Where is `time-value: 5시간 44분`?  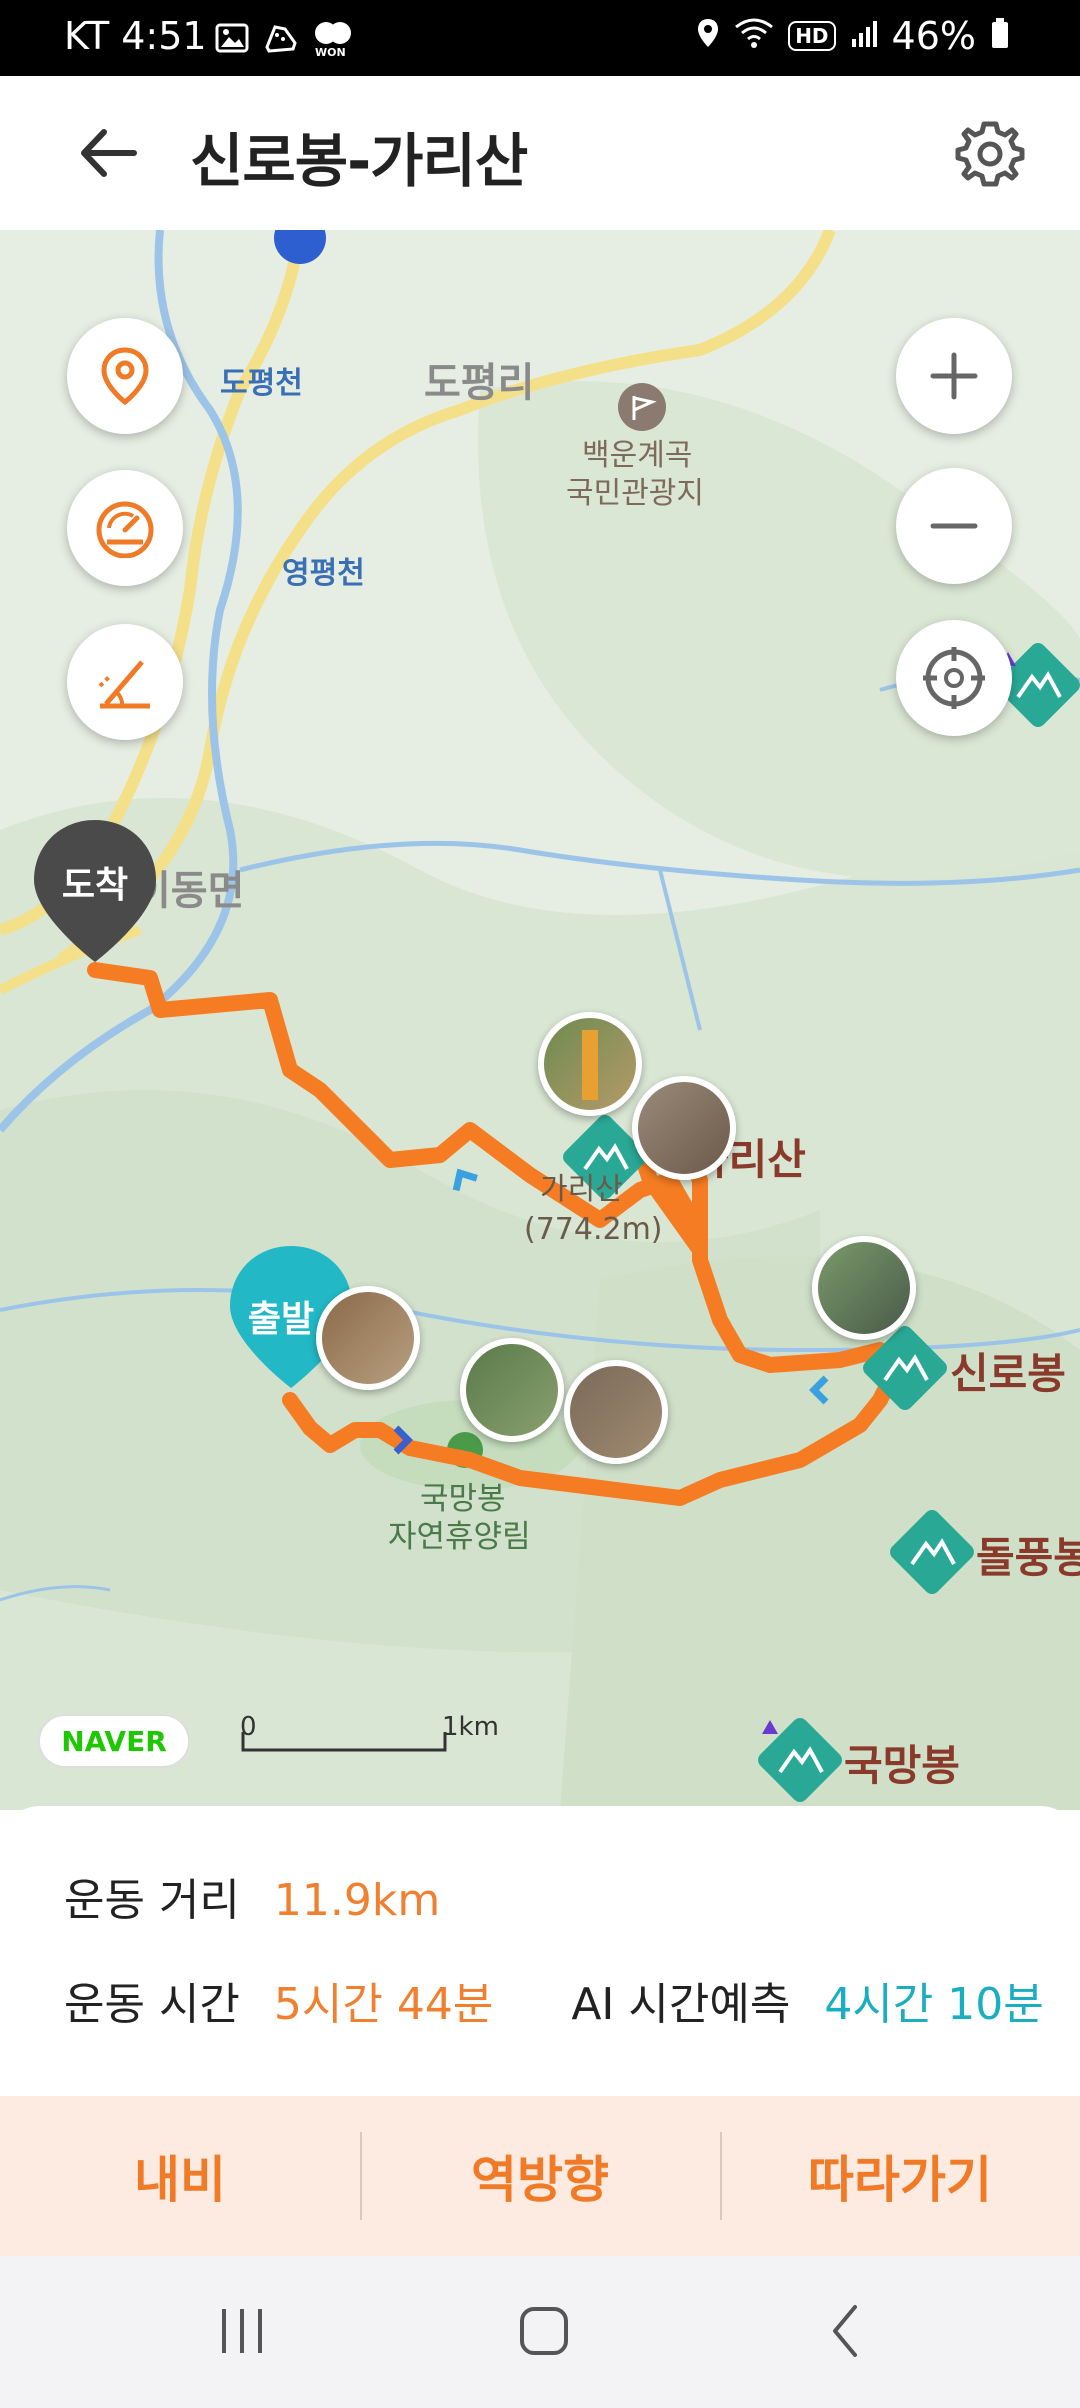
time-value: 5시간 44분 is located at coordinates (383, 2004).